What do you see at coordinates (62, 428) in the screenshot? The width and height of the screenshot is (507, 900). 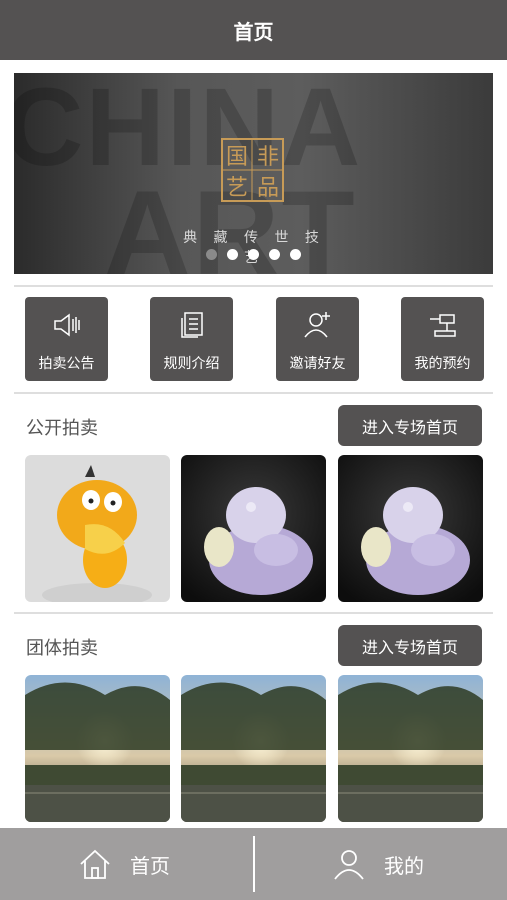 I see `section-title-public-auction: 公开拍卖` at bounding box center [62, 428].